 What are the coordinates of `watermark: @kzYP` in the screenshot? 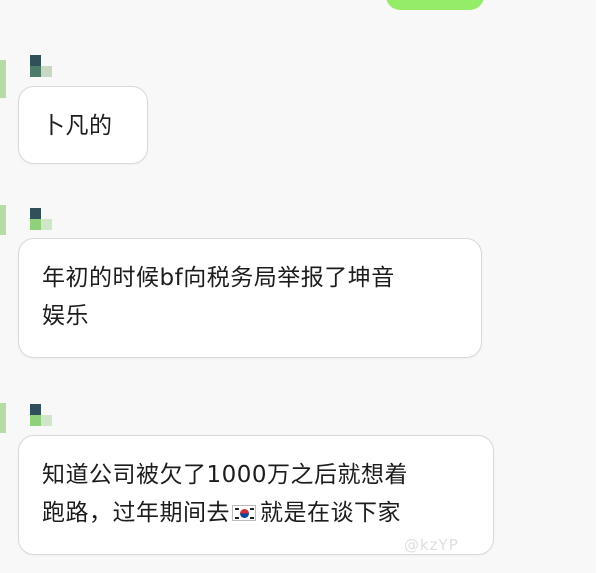 It's located at (431, 545).